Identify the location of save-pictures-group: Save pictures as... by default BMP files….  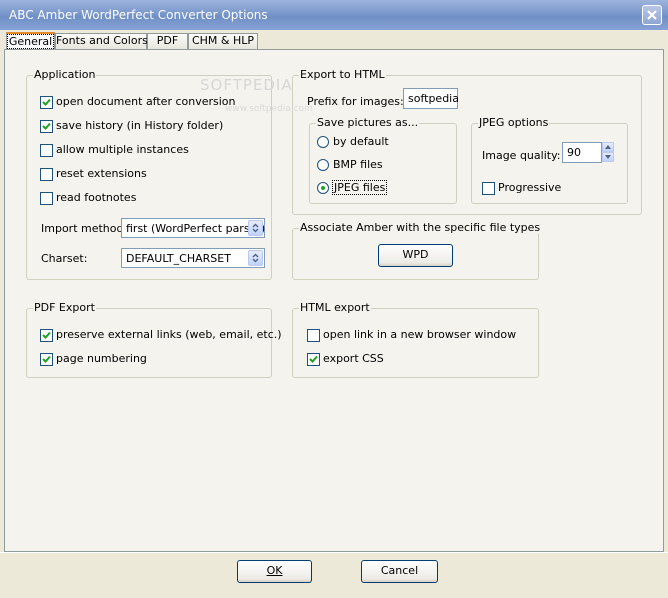
(383, 160).